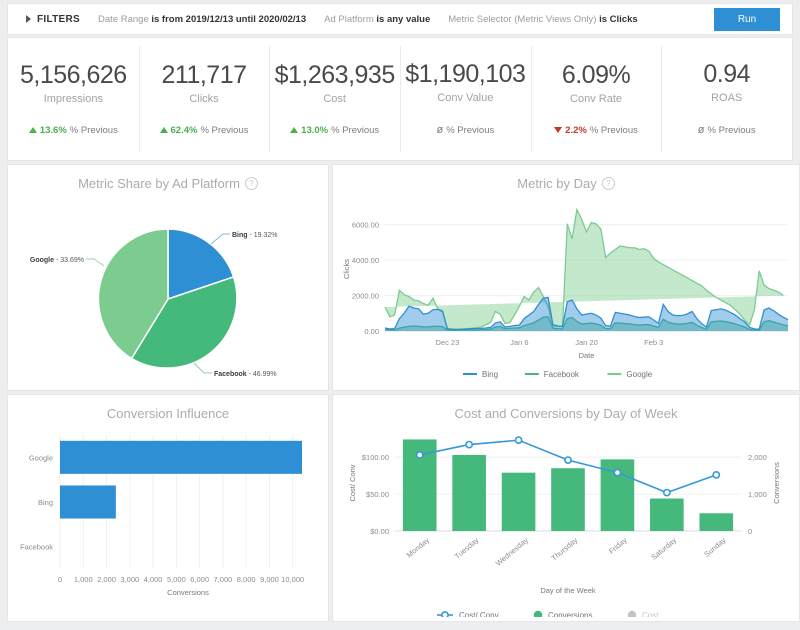 The image size is (800, 630). Describe the element at coordinates (45, 502) in the screenshot. I see `y-category-label-bing: Bing` at that location.